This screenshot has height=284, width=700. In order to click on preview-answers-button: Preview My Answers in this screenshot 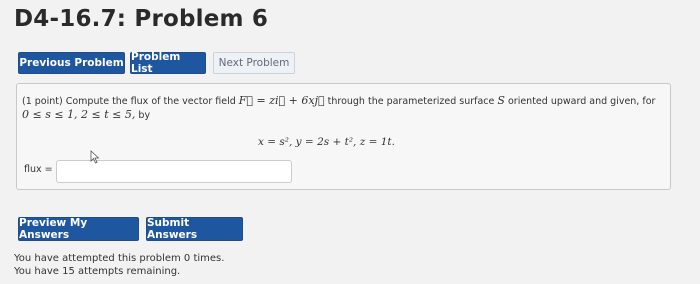, I will do `click(78, 229)`.